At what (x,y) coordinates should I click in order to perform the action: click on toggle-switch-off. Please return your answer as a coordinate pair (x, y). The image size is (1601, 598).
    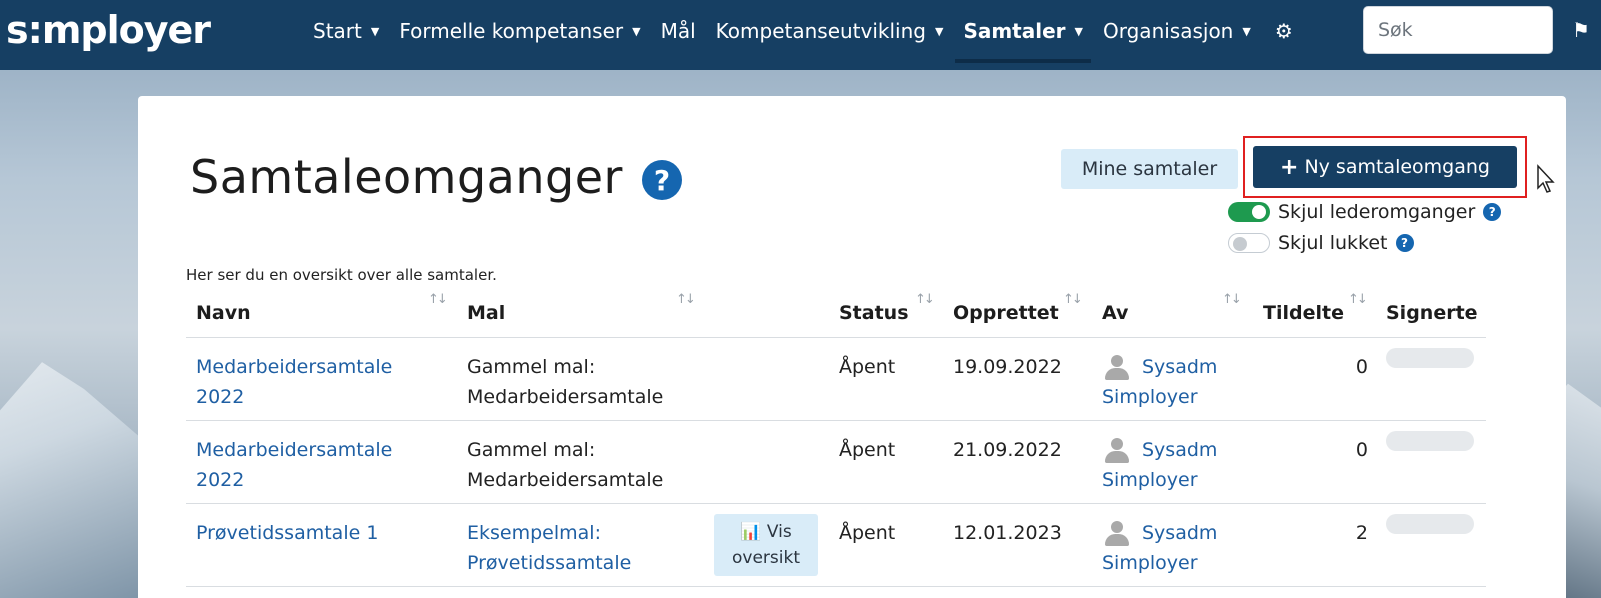
    Looking at the image, I should click on (1249, 243).